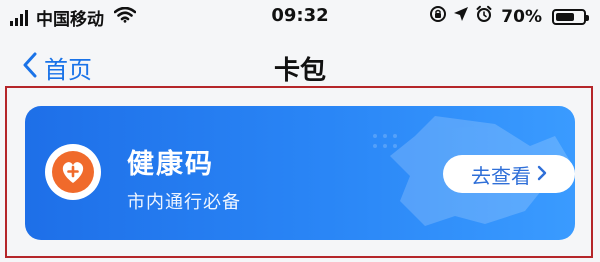 This screenshot has width=600, height=262. What do you see at coordinates (461, 16) in the screenshot?
I see `location-arrow-icon` at bounding box center [461, 16].